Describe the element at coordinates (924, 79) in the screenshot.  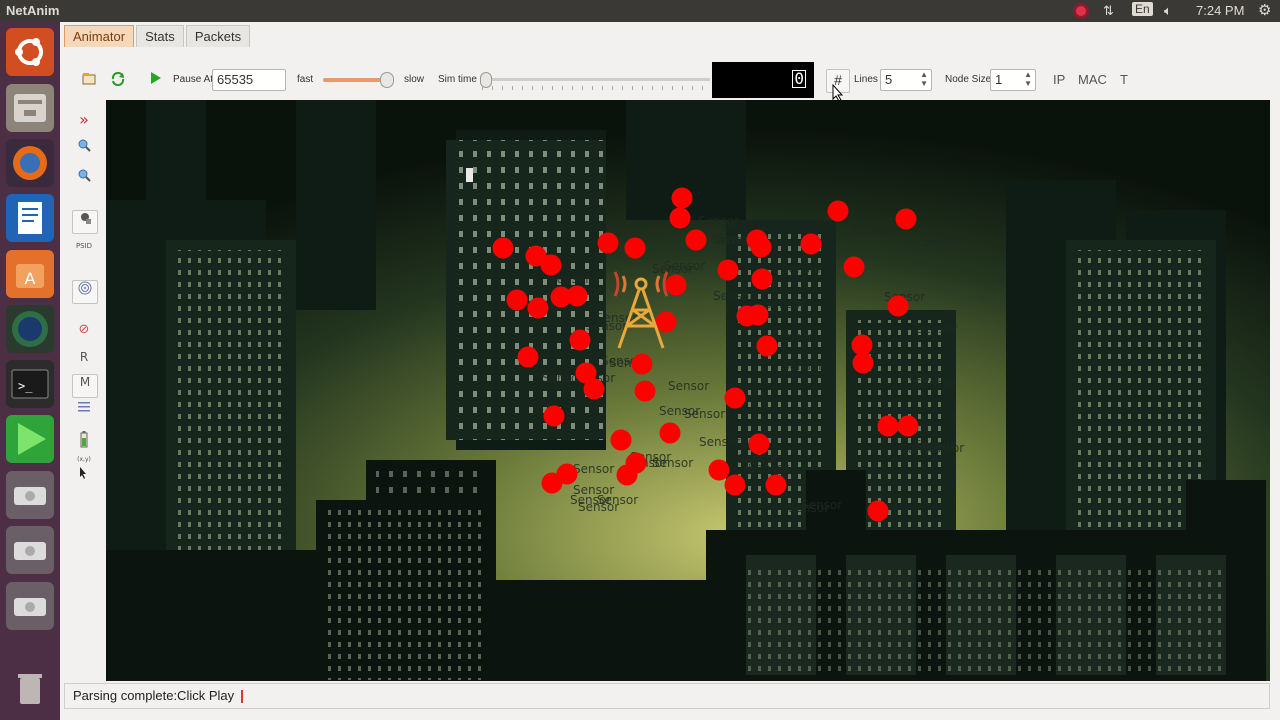
I see `lines-spin-arrows-icon: ▲ ▼` at that location.